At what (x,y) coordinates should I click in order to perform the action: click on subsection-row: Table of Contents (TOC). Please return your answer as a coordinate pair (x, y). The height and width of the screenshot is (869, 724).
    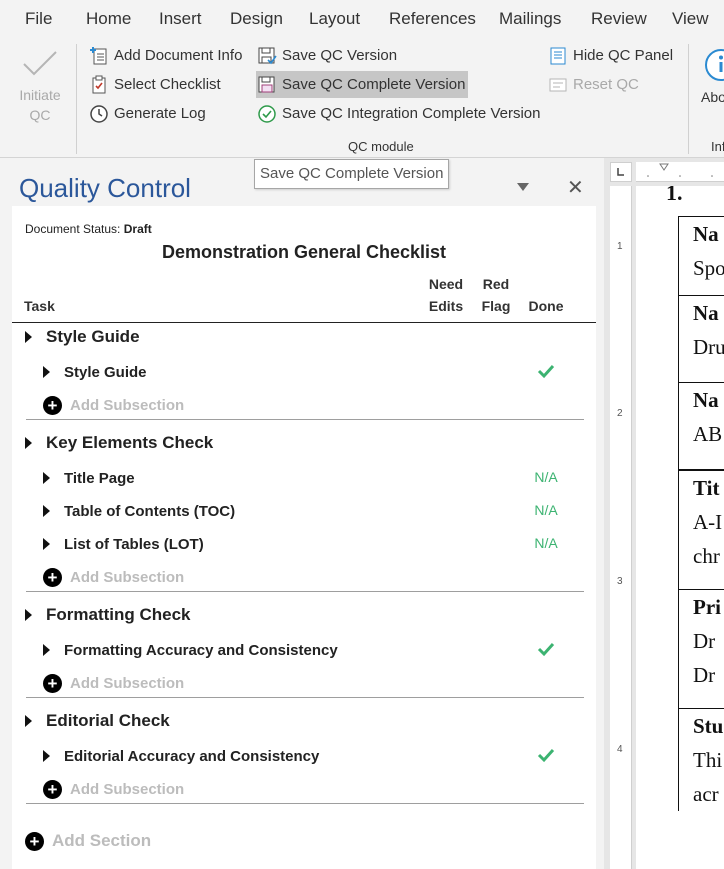
    Looking at the image, I should click on (139, 511).